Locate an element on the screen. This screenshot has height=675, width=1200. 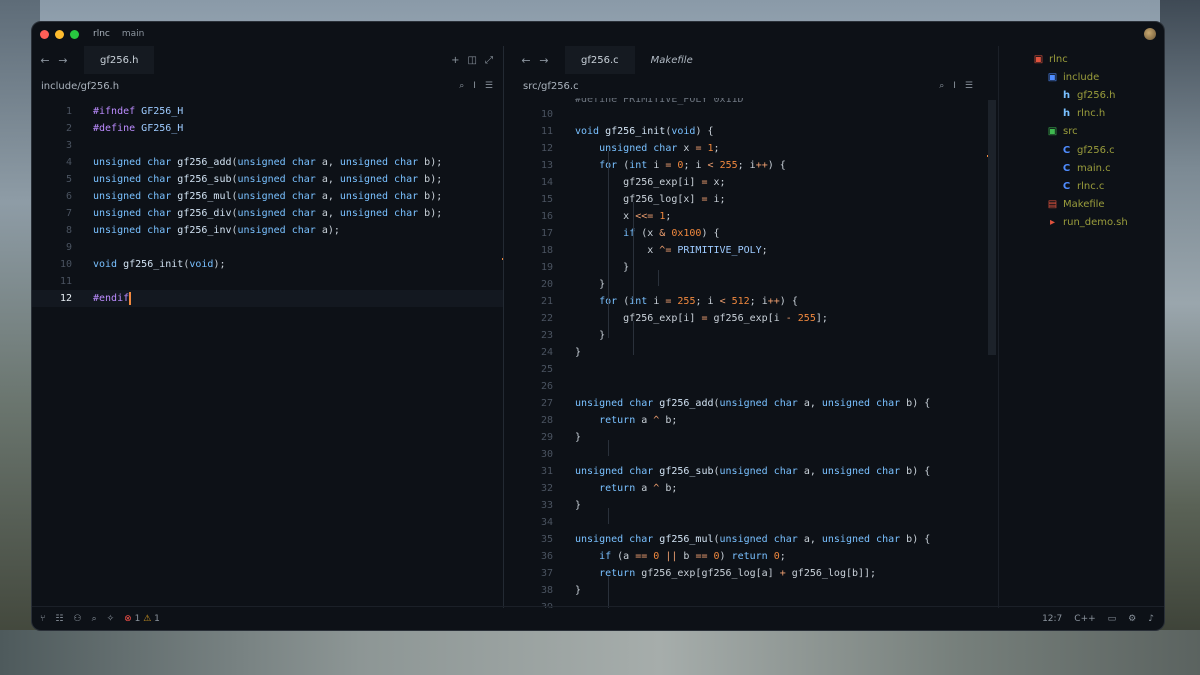
code-line: 33} is located at coordinates (755, 505).